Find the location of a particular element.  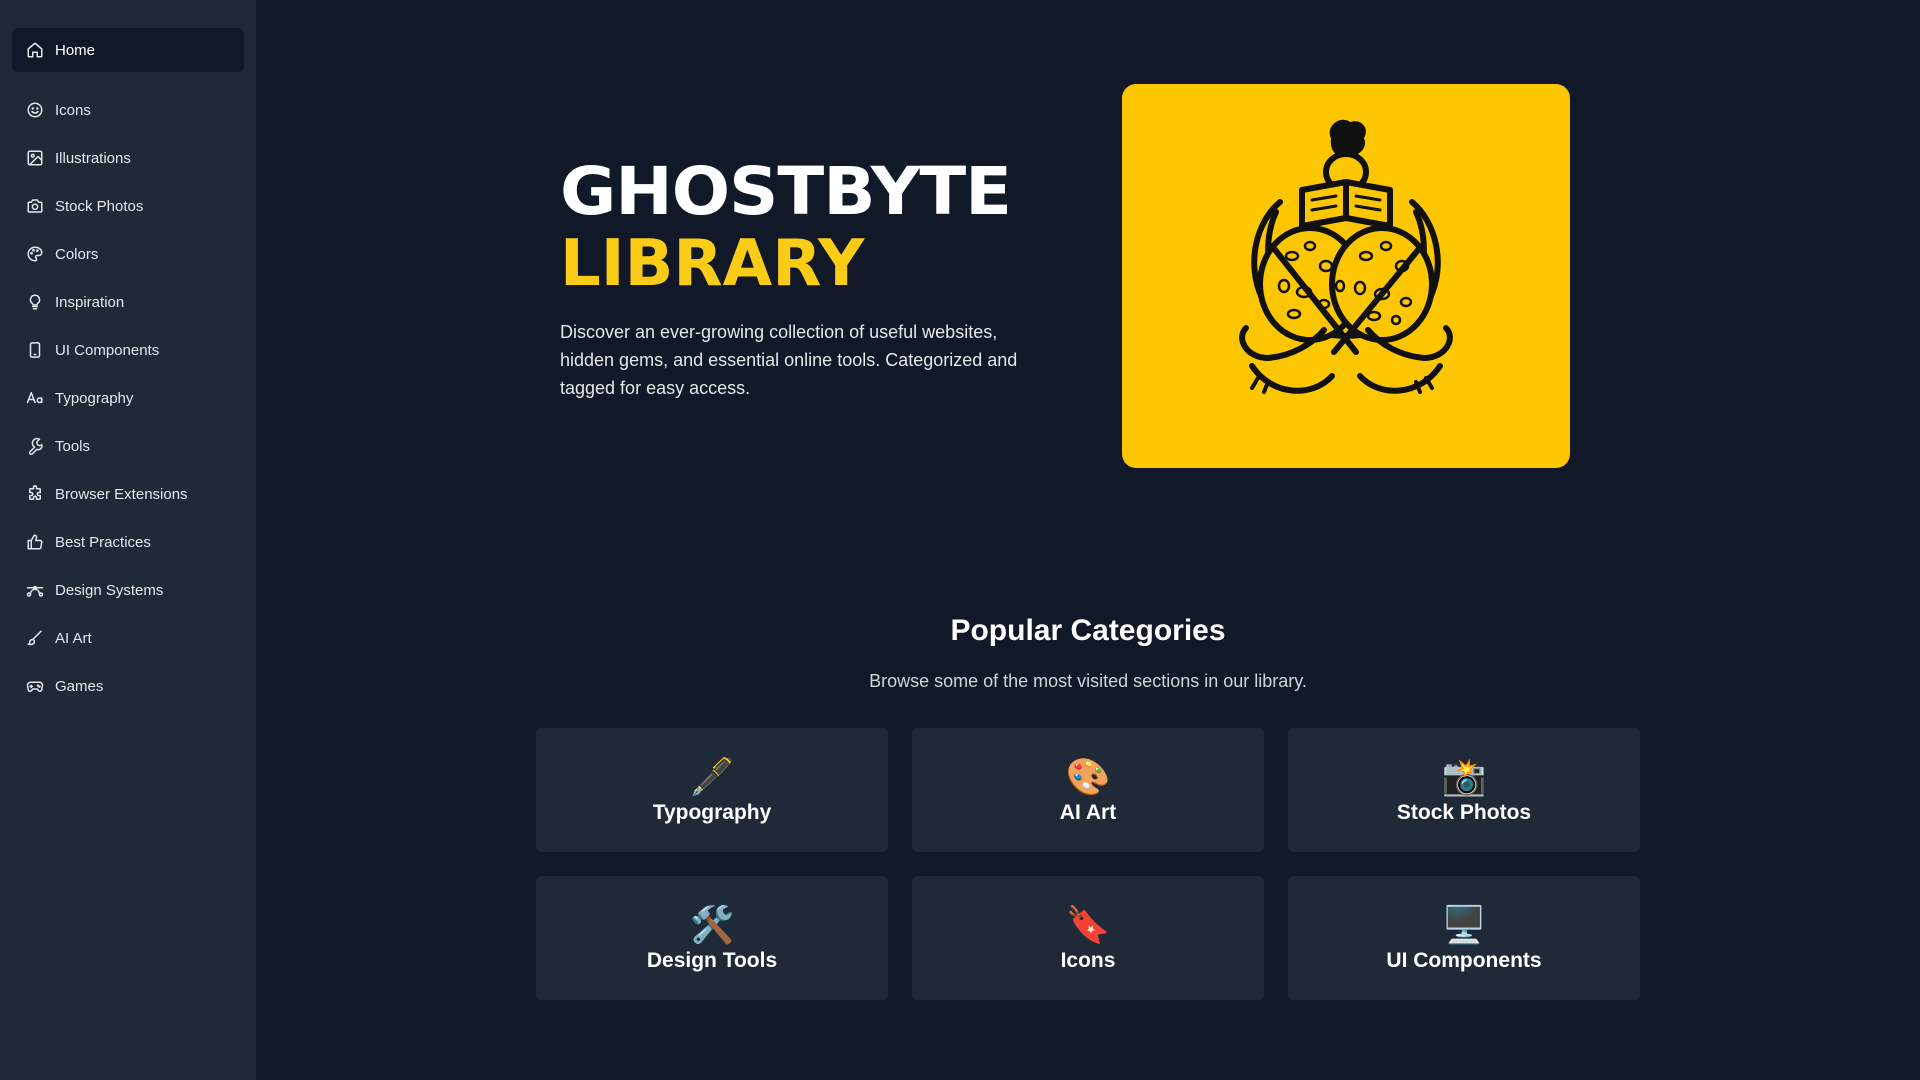

sidebar-item-ai-art: AI Art is located at coordinates (128, 638).